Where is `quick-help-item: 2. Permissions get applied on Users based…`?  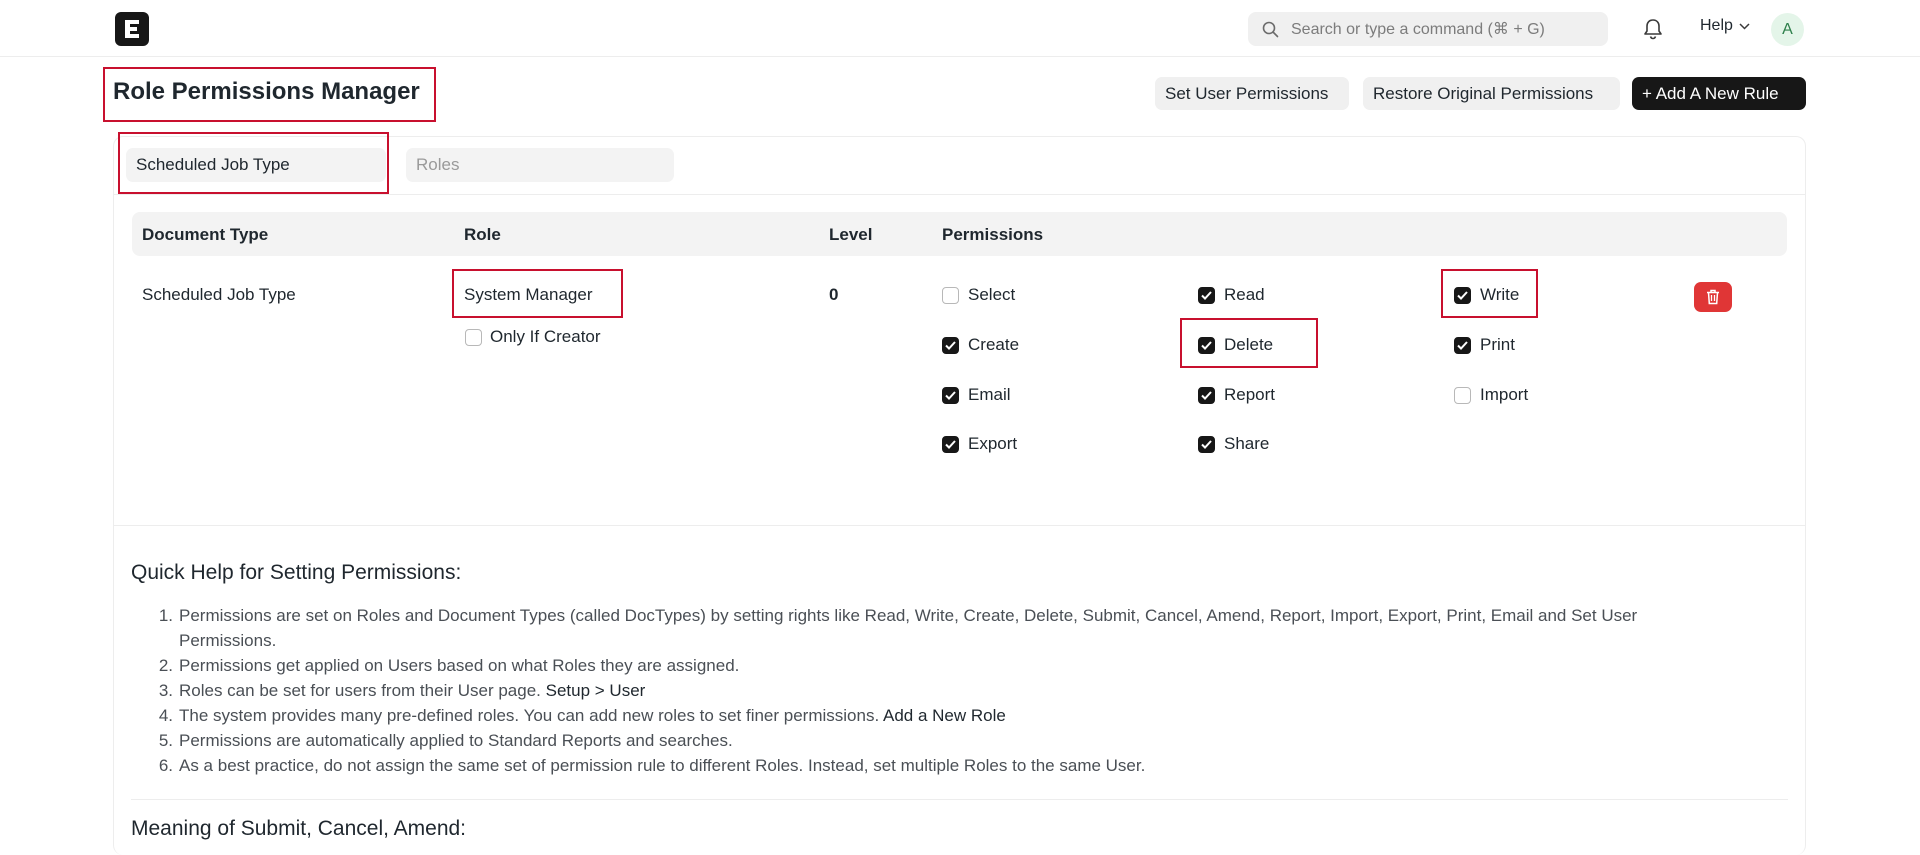 quick-help-item: 2. Permissions get applied on Users based… is located at coordinates (911, 665).